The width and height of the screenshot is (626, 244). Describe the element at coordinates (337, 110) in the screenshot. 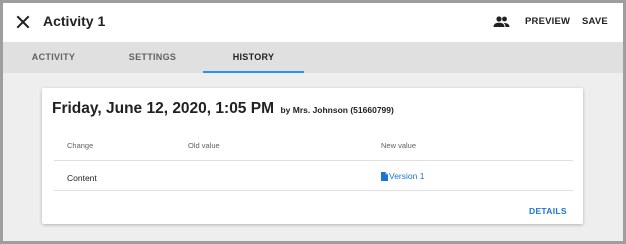

I see `history-author: by Mrs. Johnson (51660799)` at that location.